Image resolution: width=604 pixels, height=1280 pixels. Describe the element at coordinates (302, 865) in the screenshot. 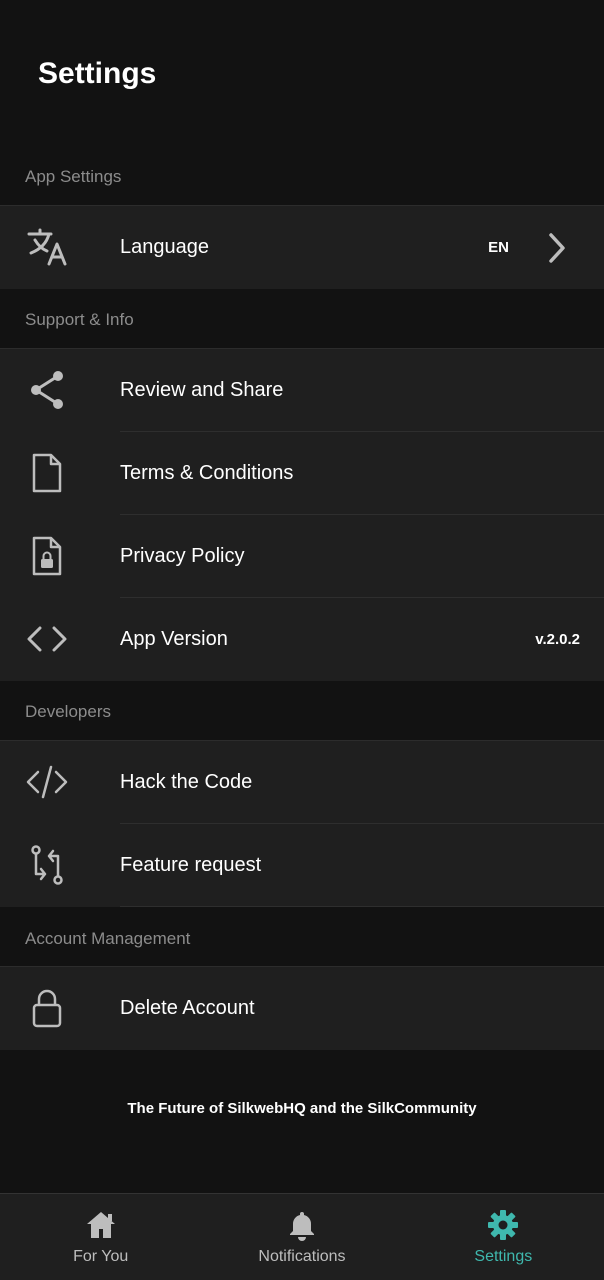

I see `feature-request-row: Feature request` at that location.